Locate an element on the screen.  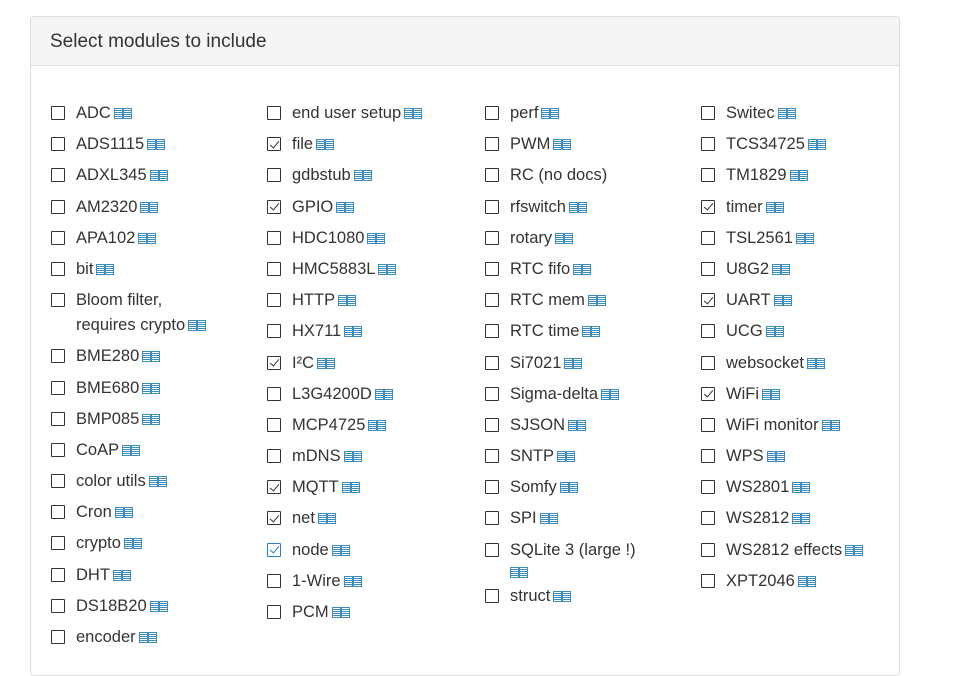
module-option-bloom-filter-requires-crypto: Bloom filter, requires crypto is located at coordinates (158, 313).